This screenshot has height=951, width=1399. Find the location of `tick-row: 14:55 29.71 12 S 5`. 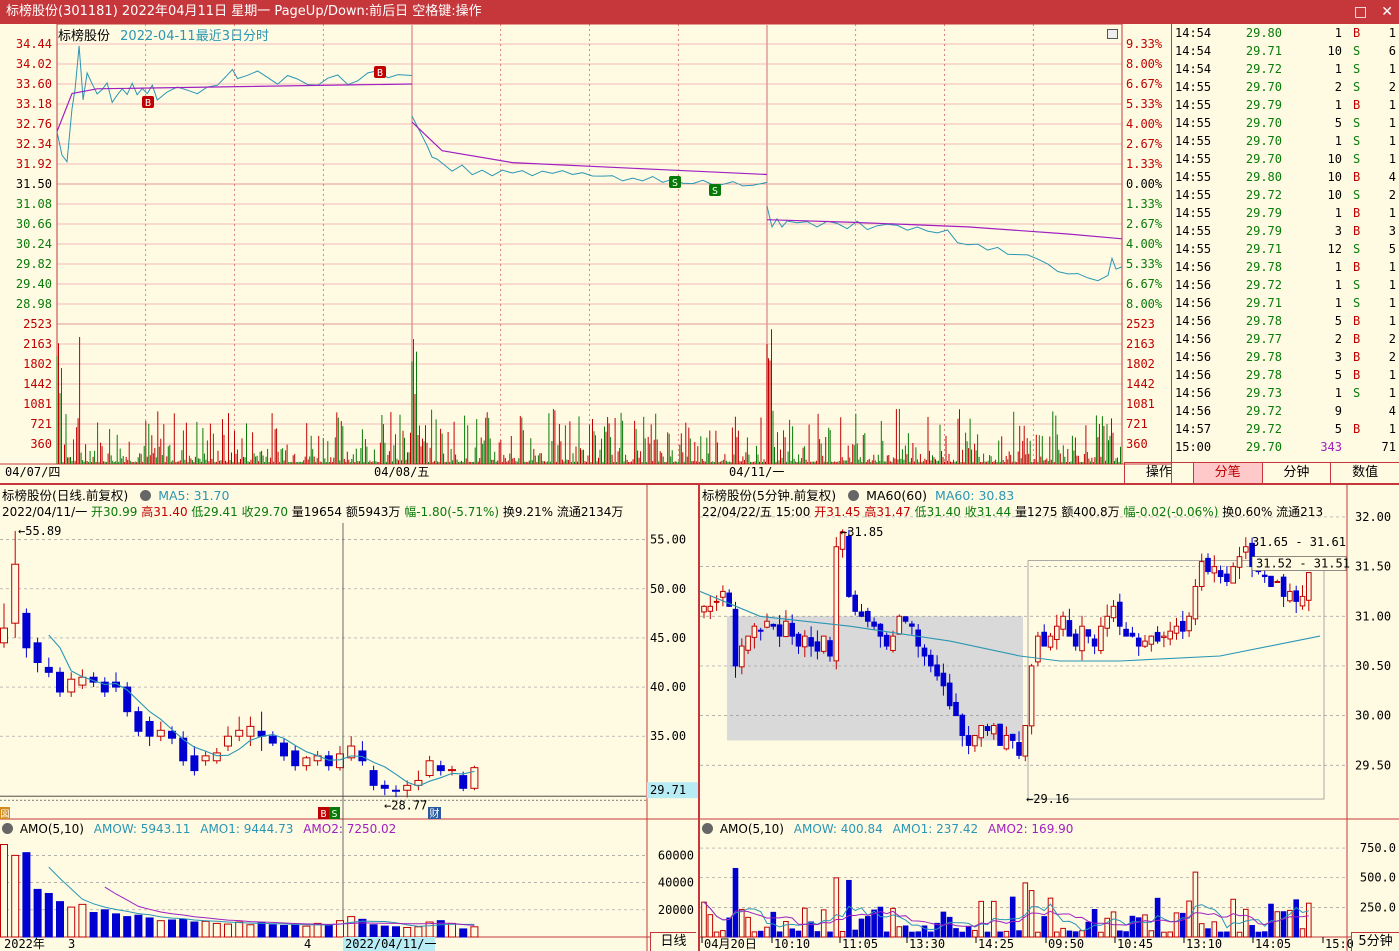

tick-row: 14:55 29.71 12 S 5 is located at coordinates (1285, 249).